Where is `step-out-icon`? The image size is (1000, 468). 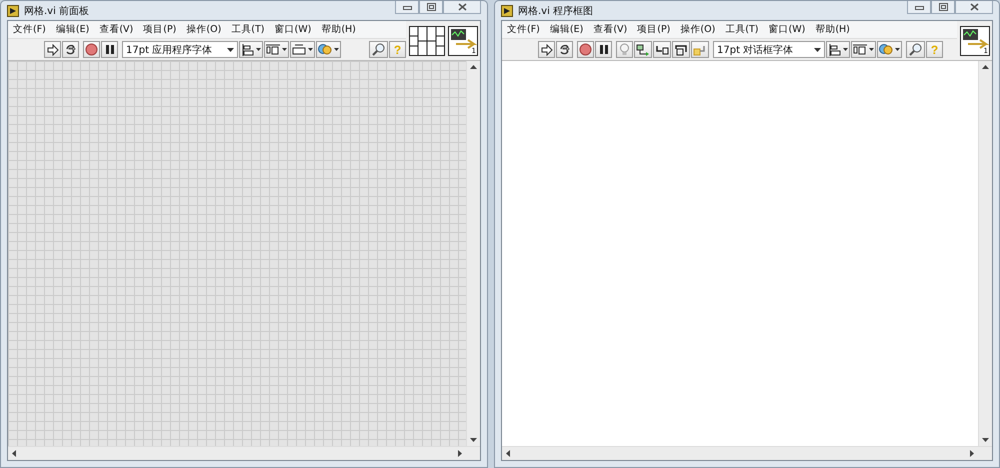 step-out-icon is located at coordinates (700, 50).